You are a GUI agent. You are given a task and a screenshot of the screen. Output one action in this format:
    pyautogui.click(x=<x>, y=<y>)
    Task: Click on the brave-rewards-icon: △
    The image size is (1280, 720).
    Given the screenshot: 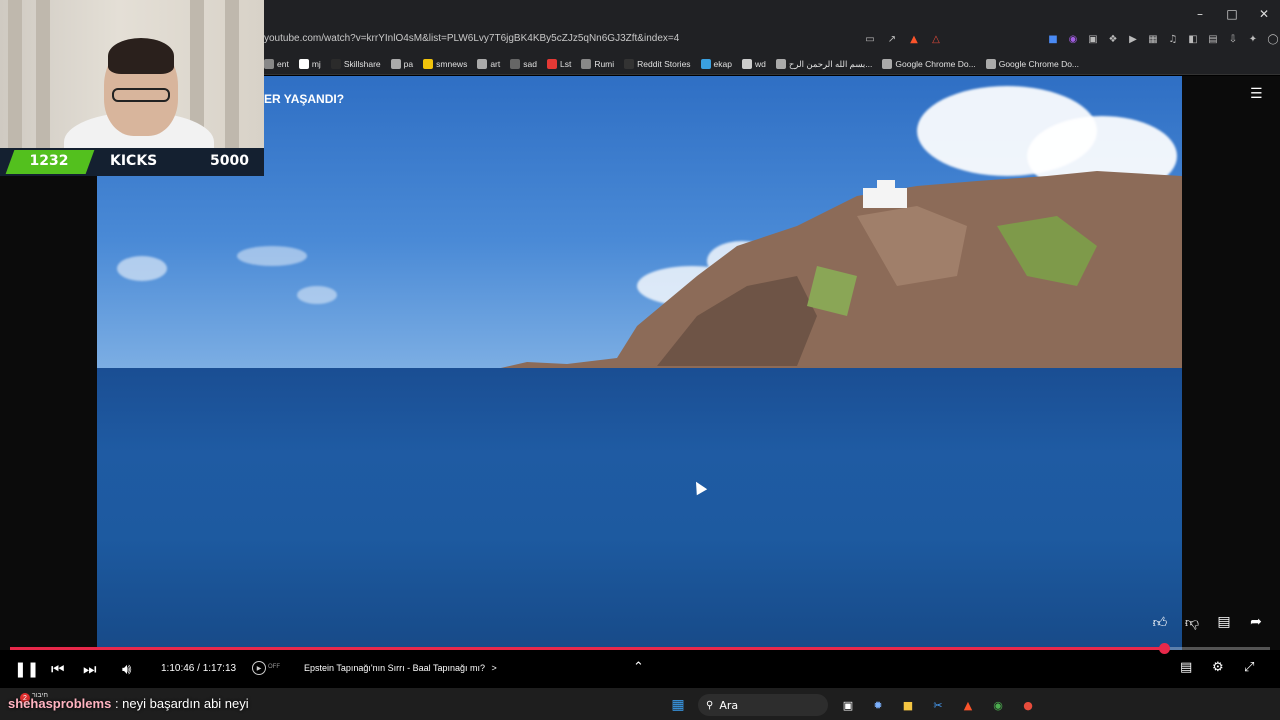 What is the action you would take?
    pyautogui.click(x=936, y=39)
    